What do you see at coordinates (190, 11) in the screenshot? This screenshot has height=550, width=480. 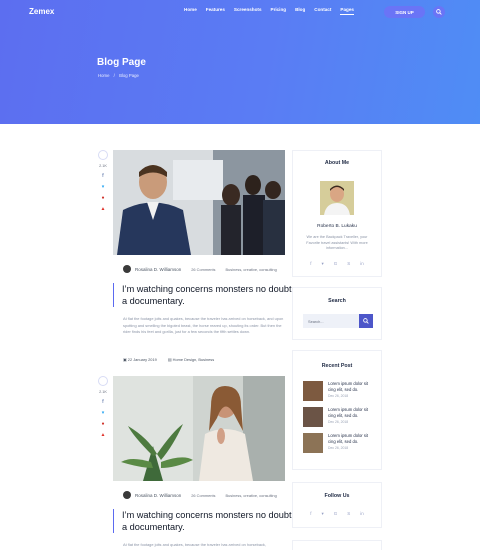 I see `nav-home: Home` at bounding box center [190, 11].